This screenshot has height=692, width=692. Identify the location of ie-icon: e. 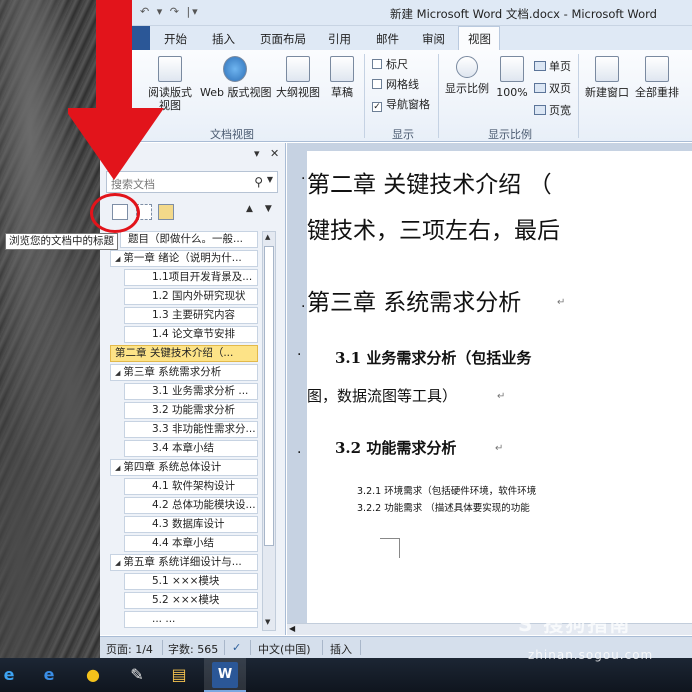
(49, 675).